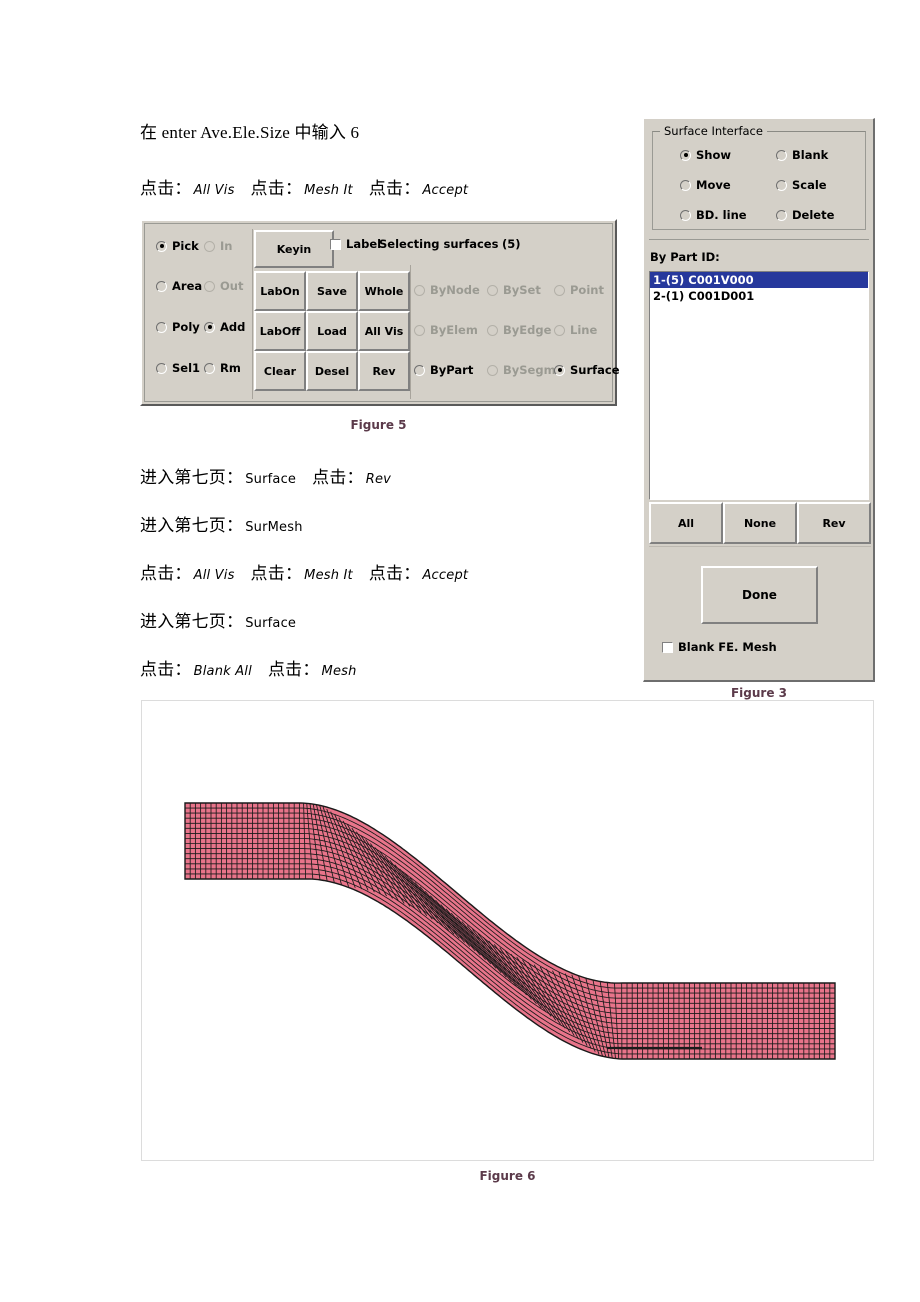 Image resolution: width=920 pixels, height=1302 pixels. What do you see at coordinates (305, 186) in the screenshot?
I see `instruction-line-2: 点击： All Vis 点击： Mesh It 点击： Accept` at bounding box center [305, 186].